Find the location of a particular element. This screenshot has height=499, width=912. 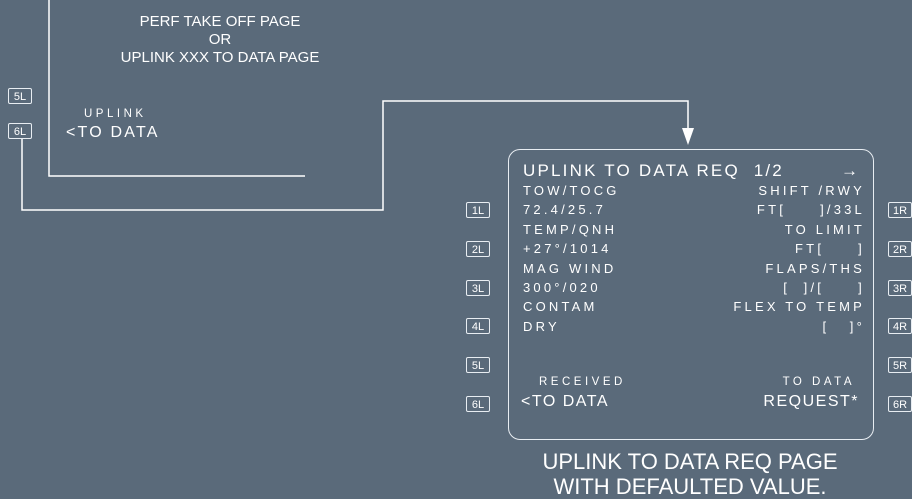

lsk-5r-button: 5R is located at coordinates (900, 365).